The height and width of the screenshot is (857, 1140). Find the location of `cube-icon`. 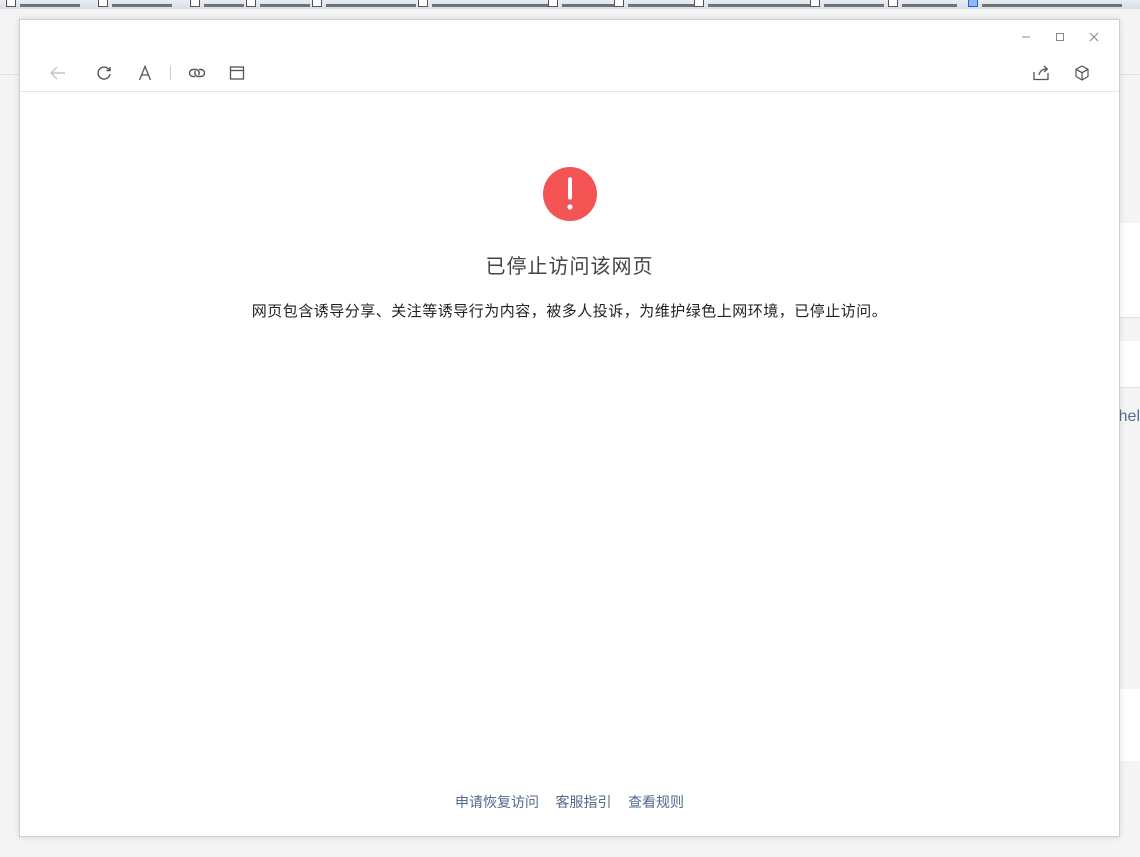

cube-icon is located at coordinates (1082, 73).